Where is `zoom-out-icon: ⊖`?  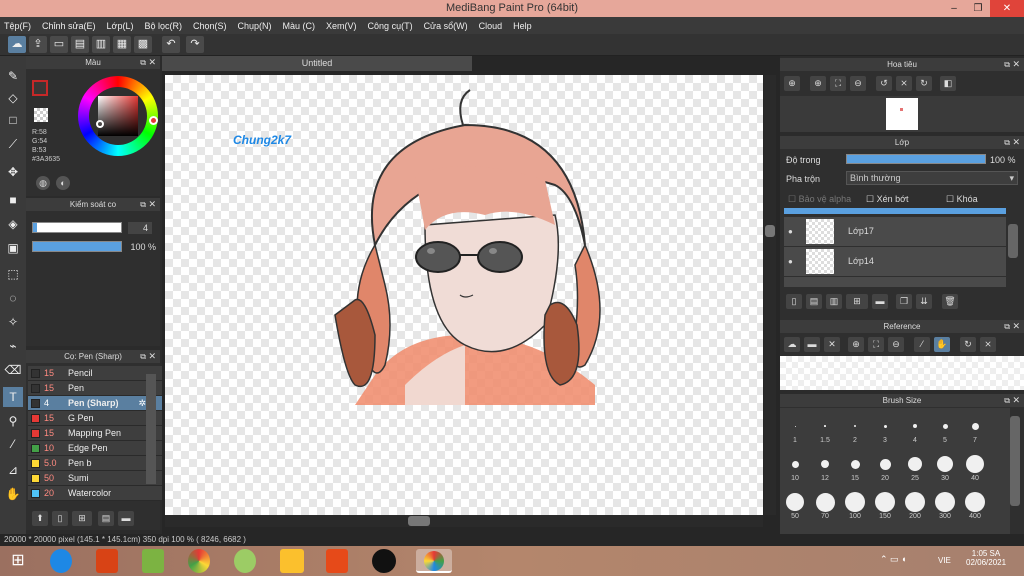 zoom-out-icon: ⊖ is located at coordinates (896, 344).